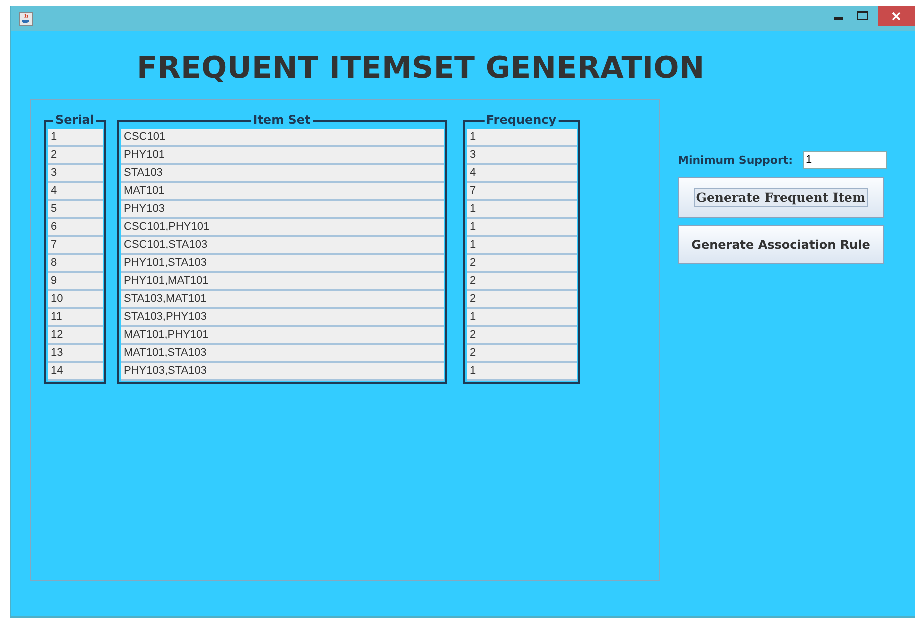 Image resolution: width=915 pixels, height=620 pixels. Describe the element at coordinates (75, 282) in the screenshot. I see `list-cell: 9` at that location.